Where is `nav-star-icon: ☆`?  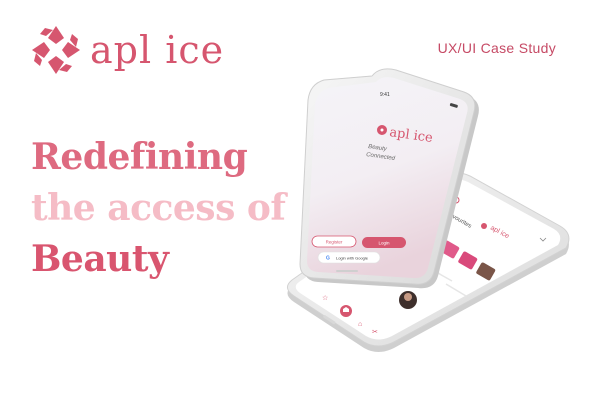
nav-star-icon: ☆ is located at coordinates (325, 298).